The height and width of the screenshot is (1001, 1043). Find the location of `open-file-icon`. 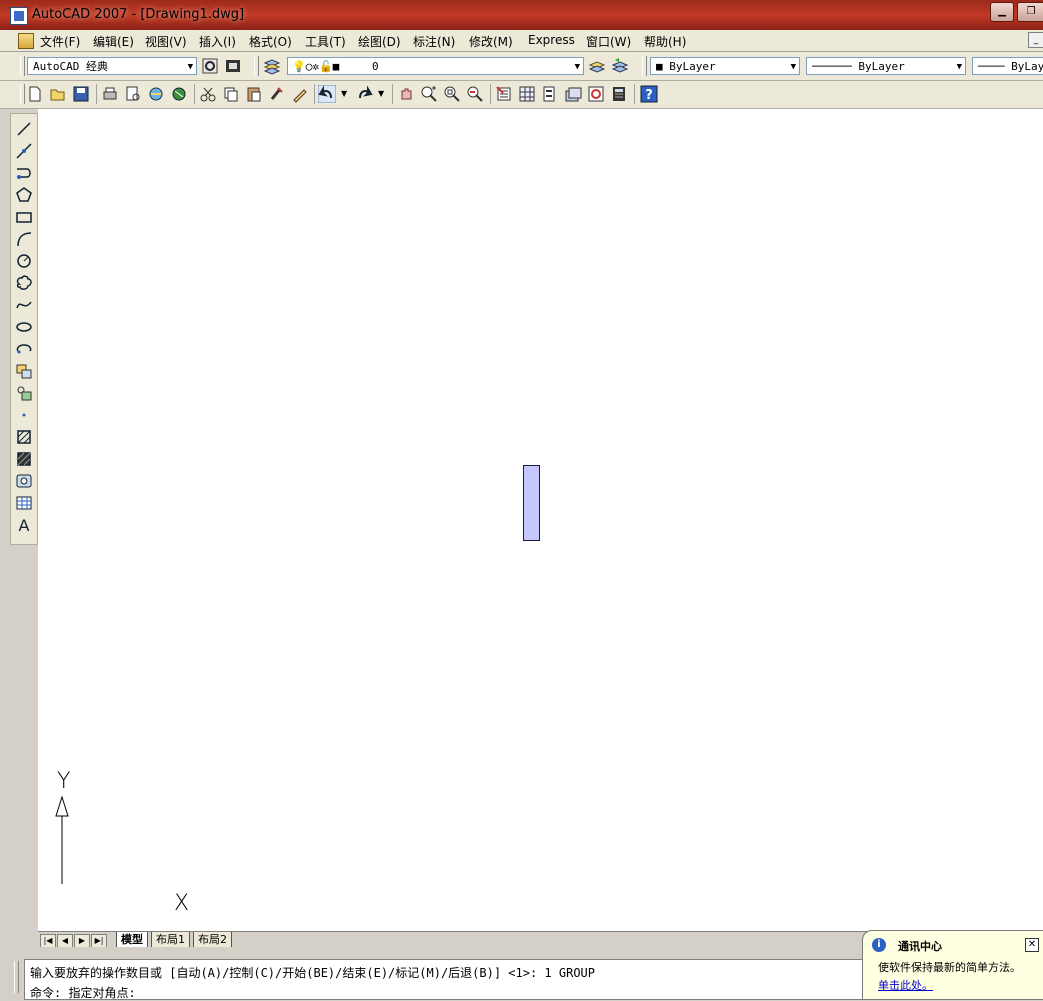

open-file-icon is located at coordinates (58, 94).